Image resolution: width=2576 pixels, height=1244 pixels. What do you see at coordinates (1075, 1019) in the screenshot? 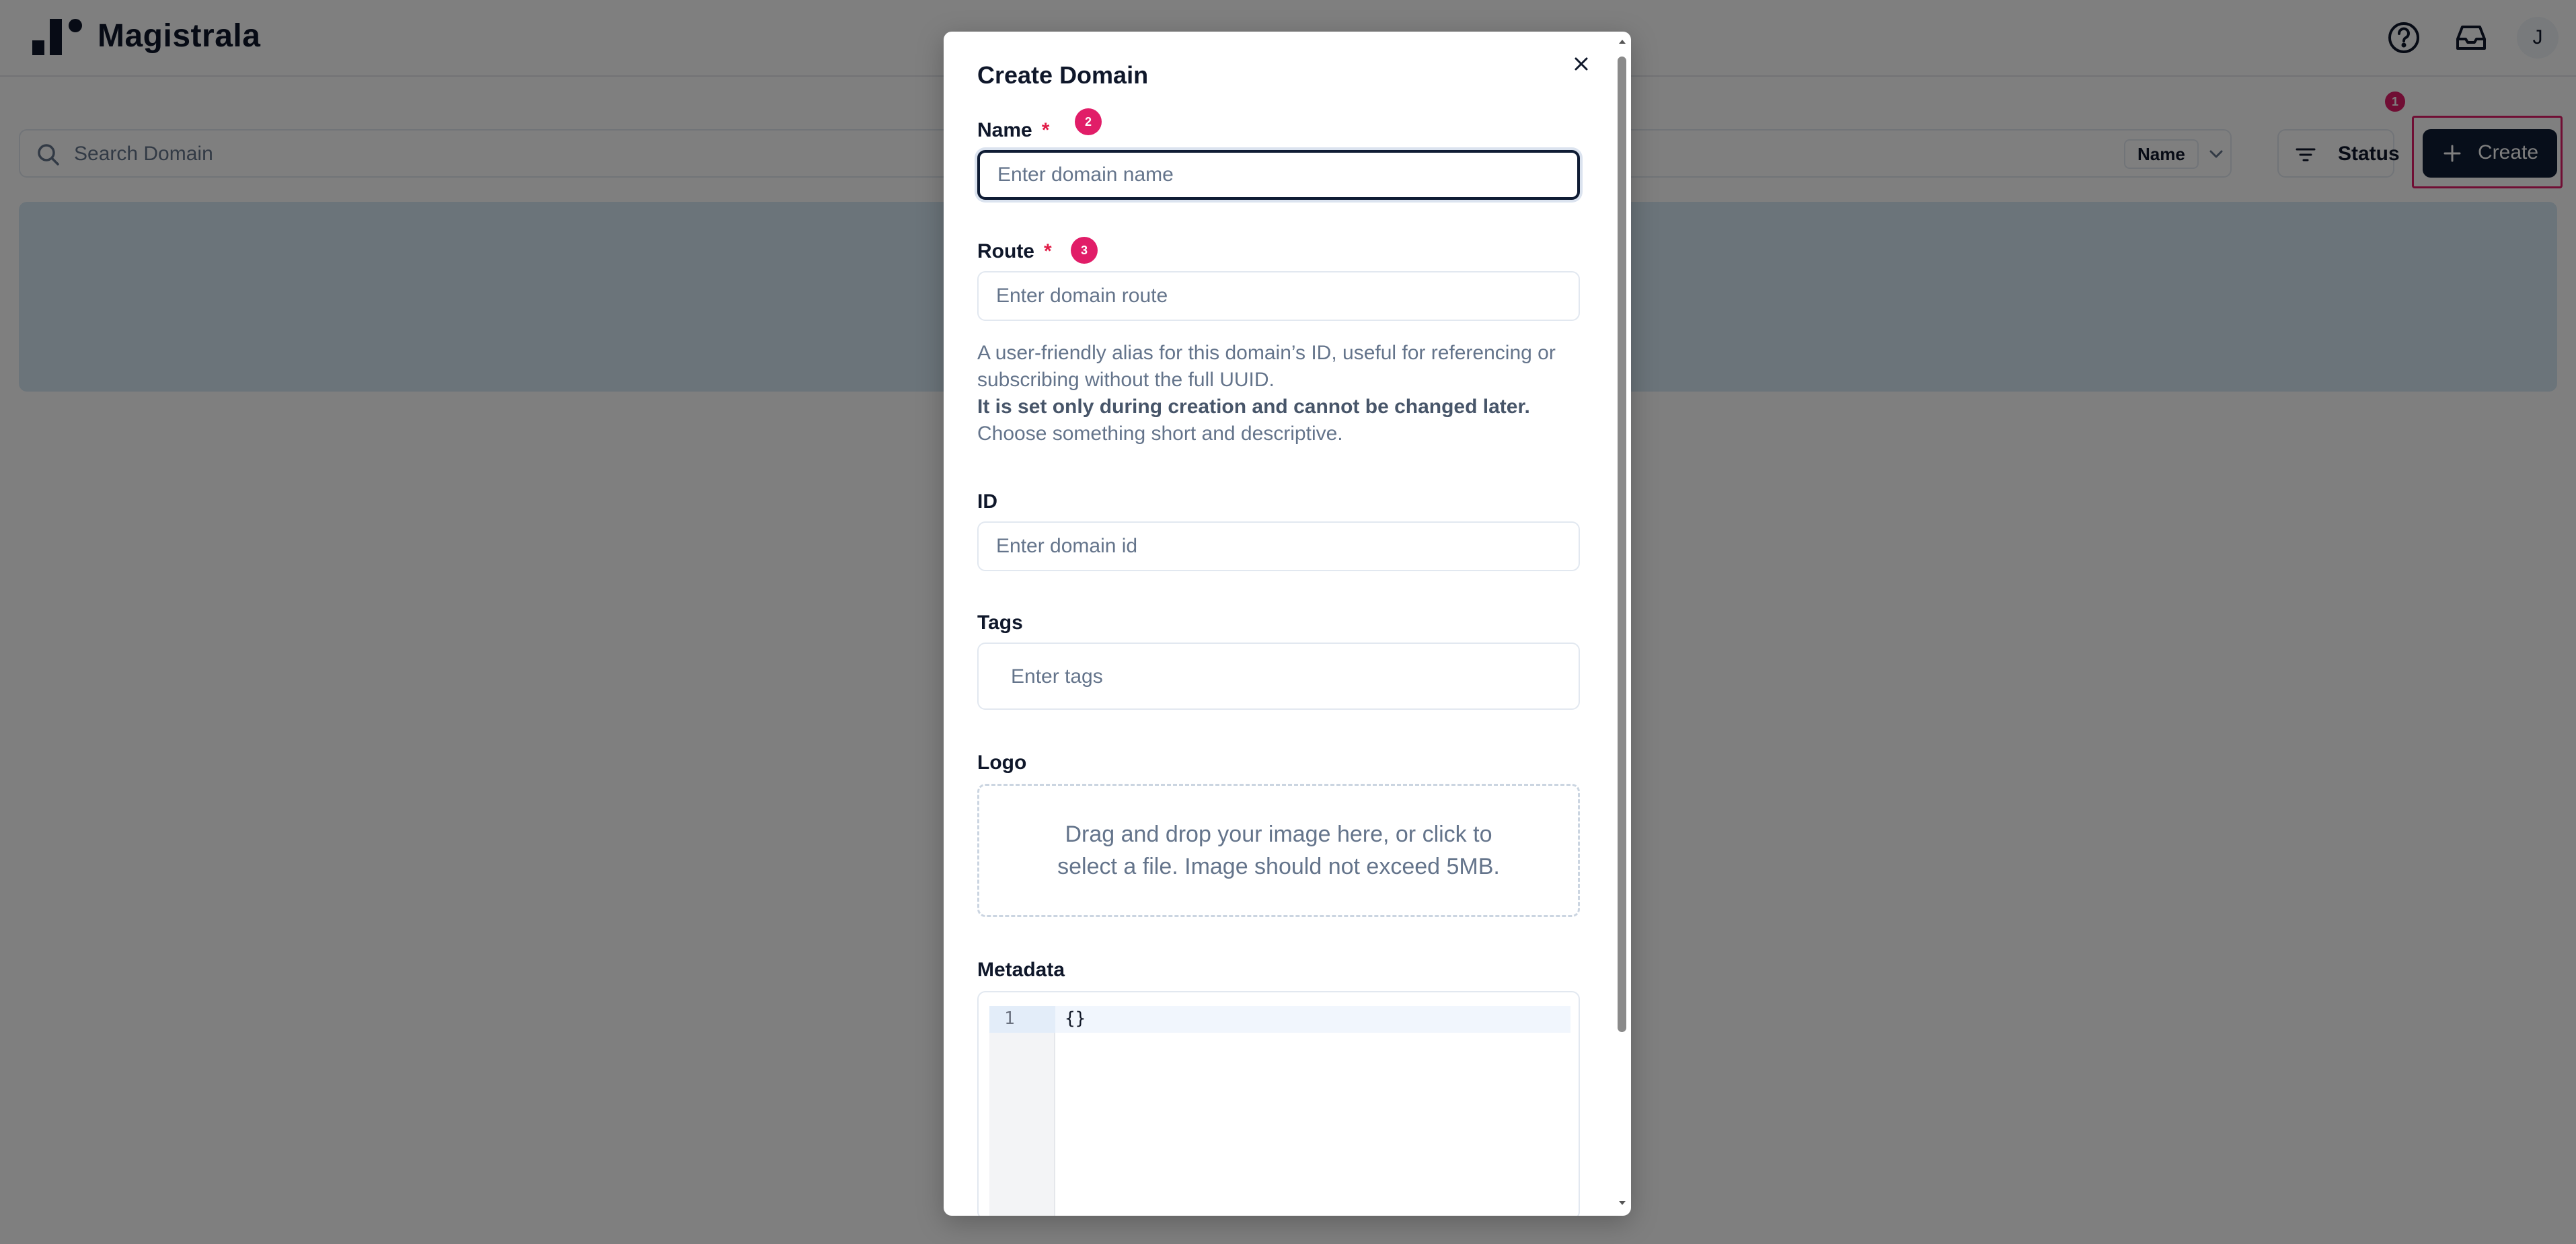
I see `editor-code: {}` at bounding box center [1075, 1019].